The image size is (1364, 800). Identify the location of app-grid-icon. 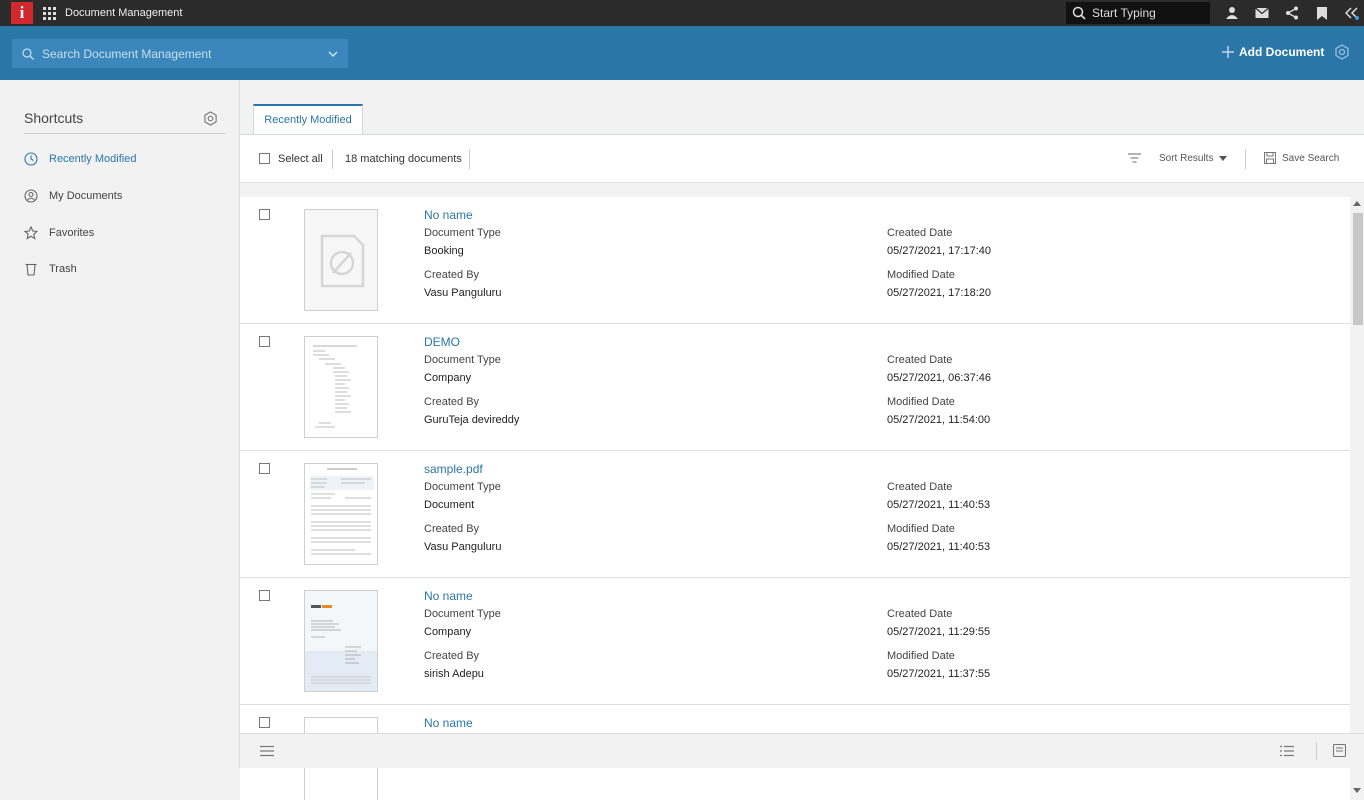
(49, 13).